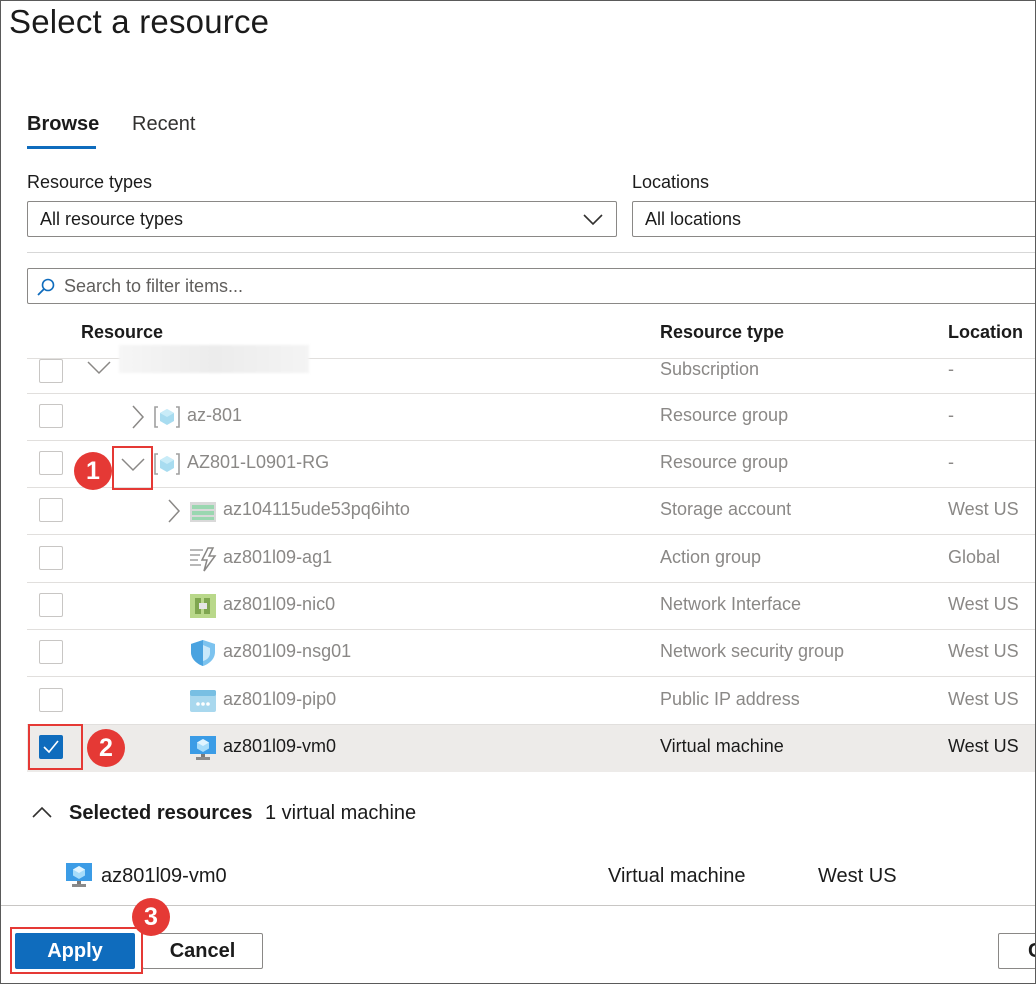  I want to click on locations-value: All locations, so click(693, 219).